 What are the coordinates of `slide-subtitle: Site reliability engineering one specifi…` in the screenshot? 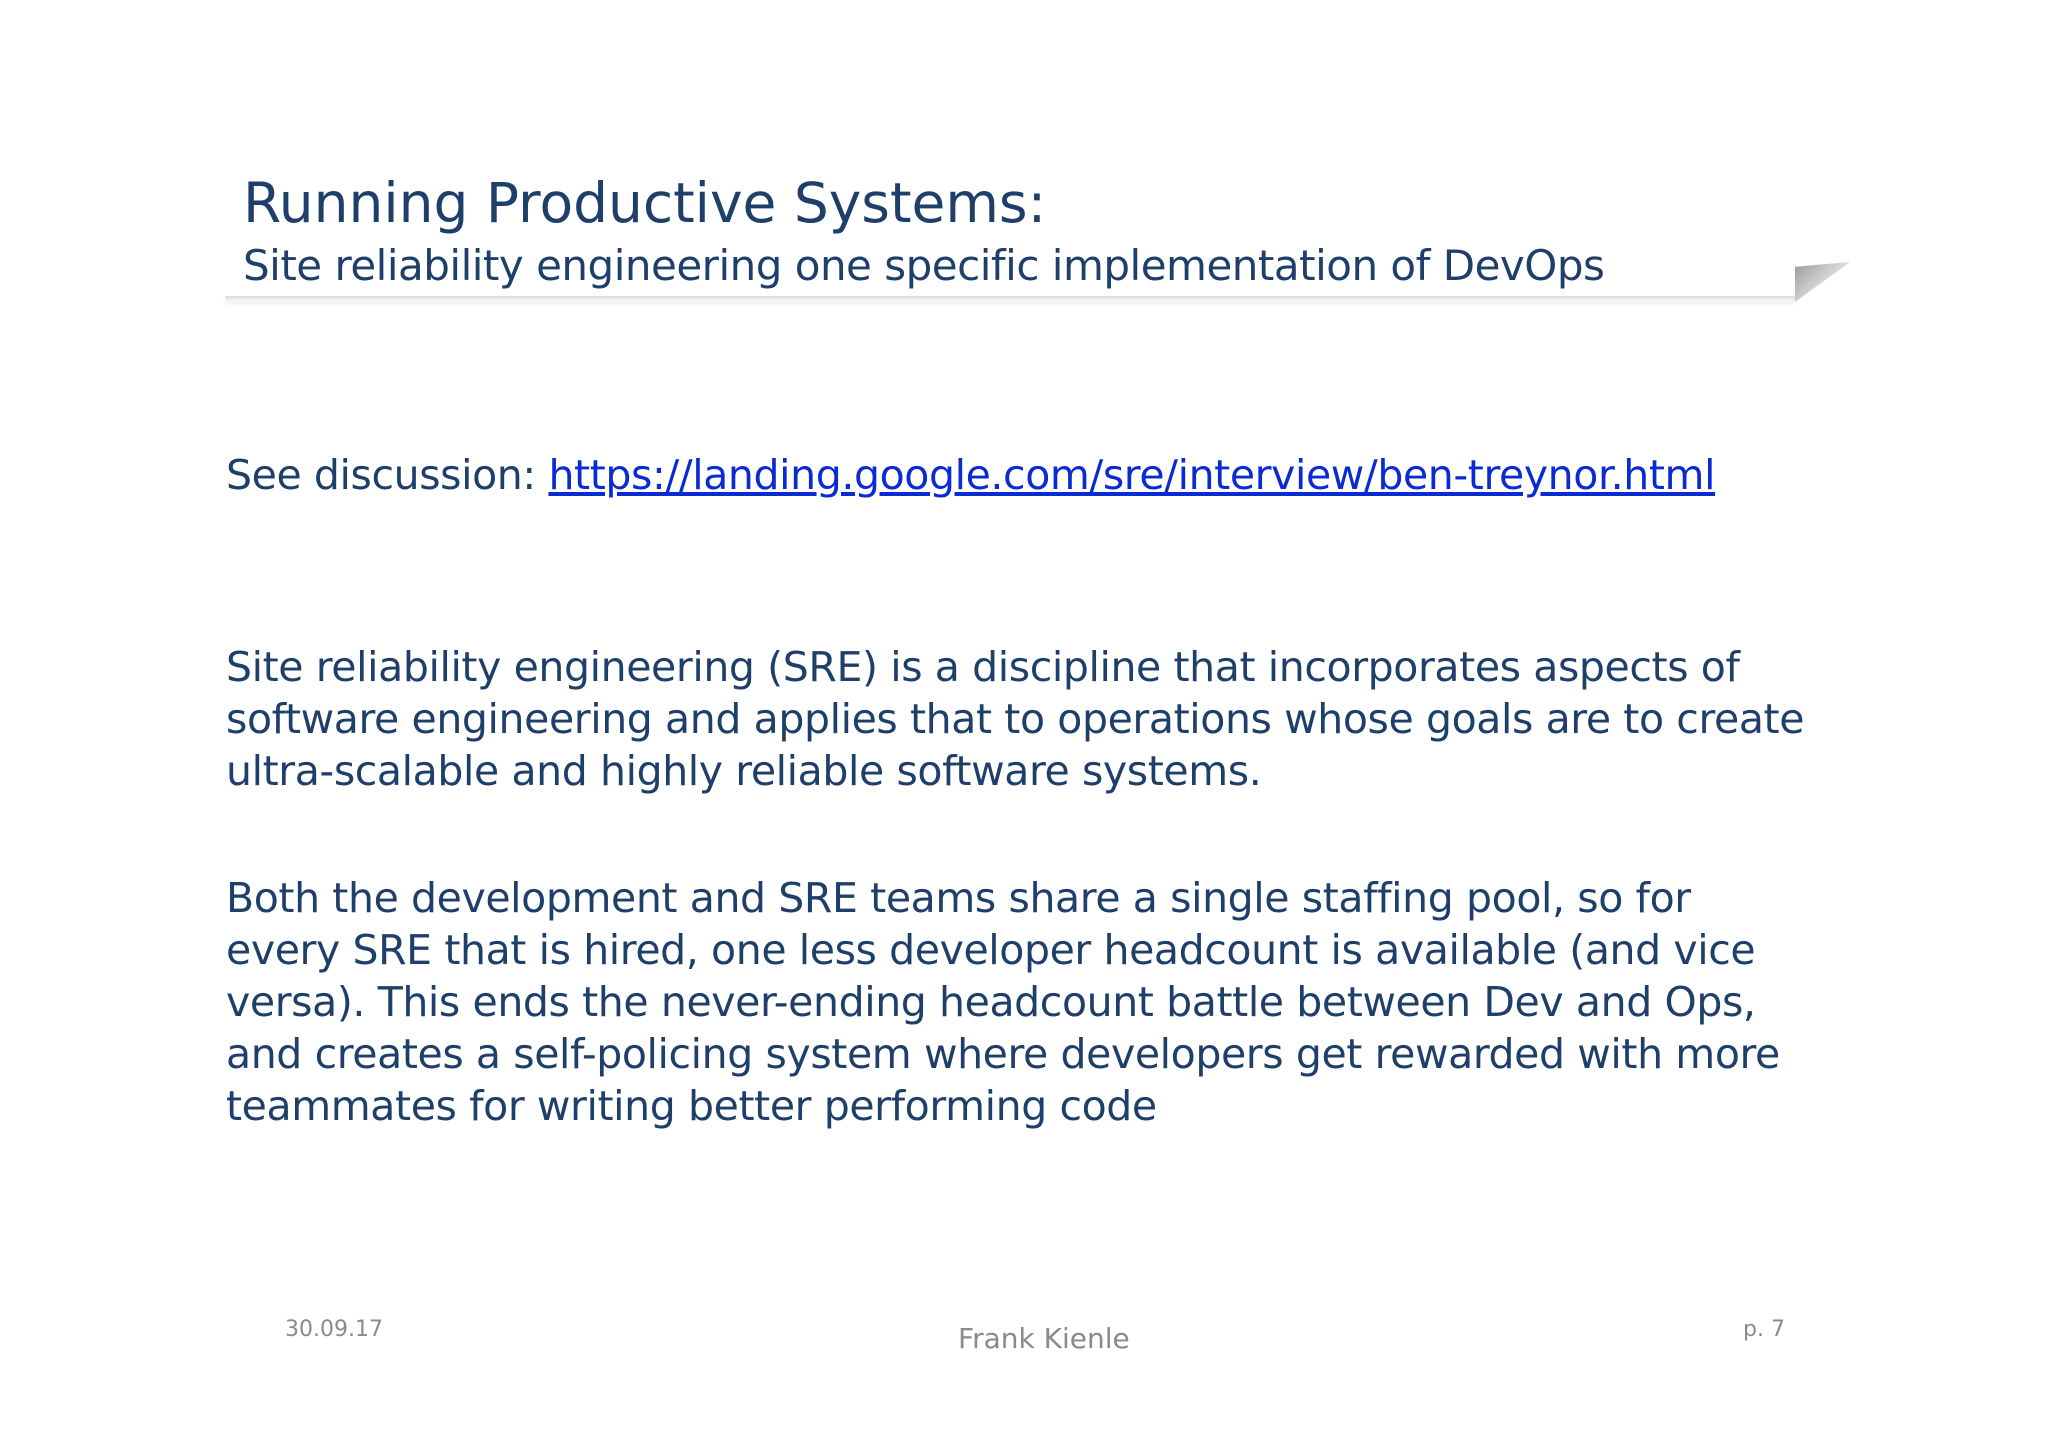 It's located at (924, 265).